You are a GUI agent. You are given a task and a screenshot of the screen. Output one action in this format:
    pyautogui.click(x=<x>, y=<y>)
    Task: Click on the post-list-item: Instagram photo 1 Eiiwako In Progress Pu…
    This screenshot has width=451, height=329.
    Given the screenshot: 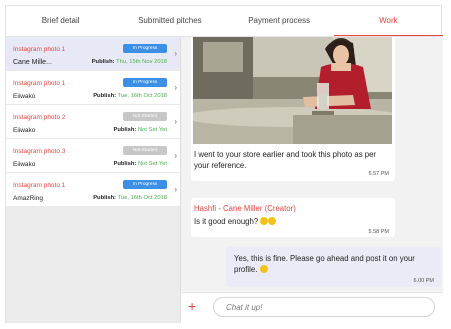 What is the action you would take?
    pyautogui.click(x=93, y=88)
    